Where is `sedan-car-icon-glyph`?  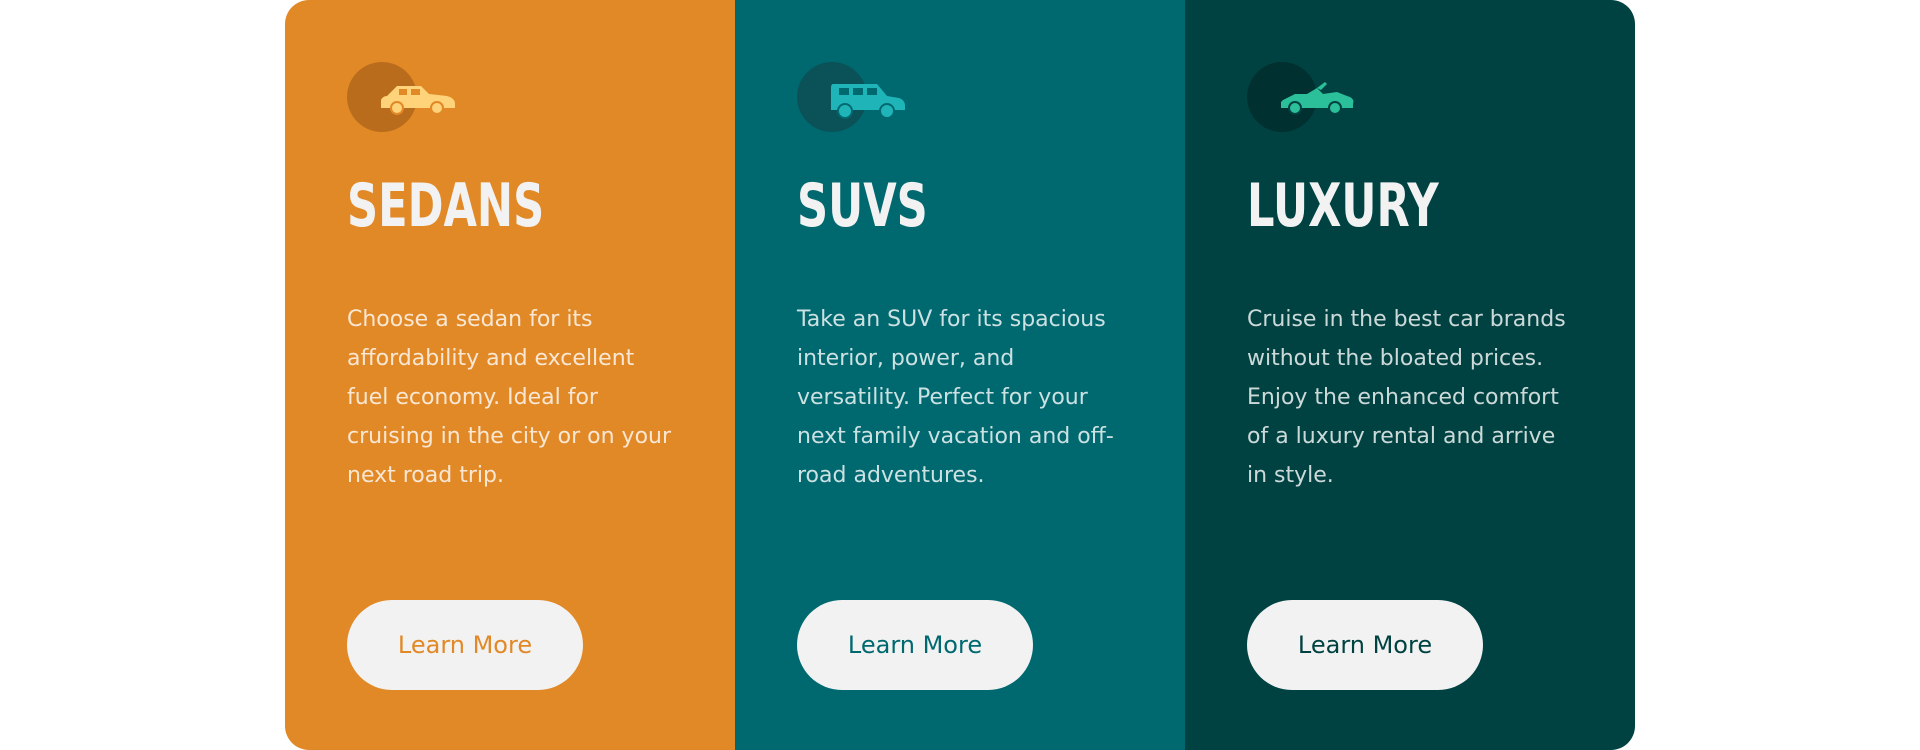
sedan-car-icon-glyph is located at coordinates (418, 100).